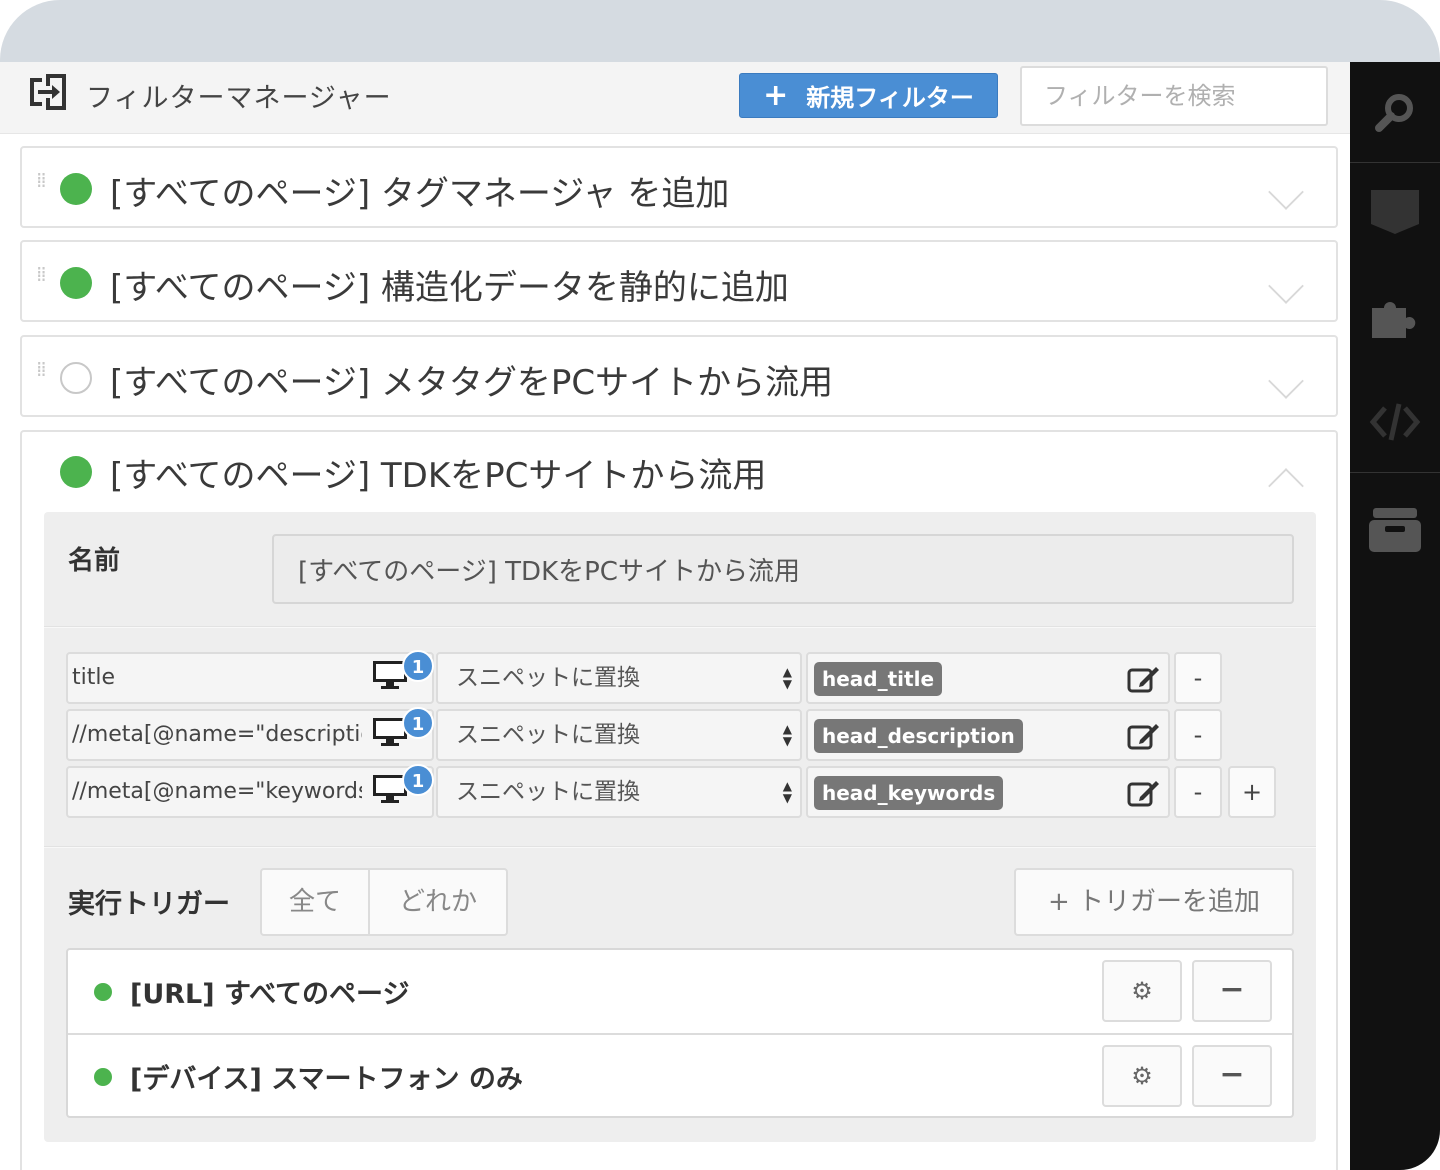  I want to click on trigger-label: 実行トリガー, so click(149, 904).